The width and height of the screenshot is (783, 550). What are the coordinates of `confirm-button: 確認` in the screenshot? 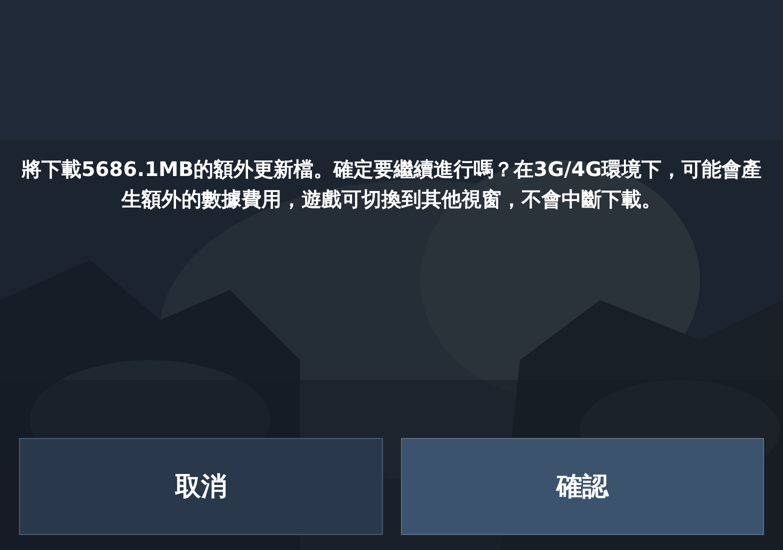 It's located at (582, 486).